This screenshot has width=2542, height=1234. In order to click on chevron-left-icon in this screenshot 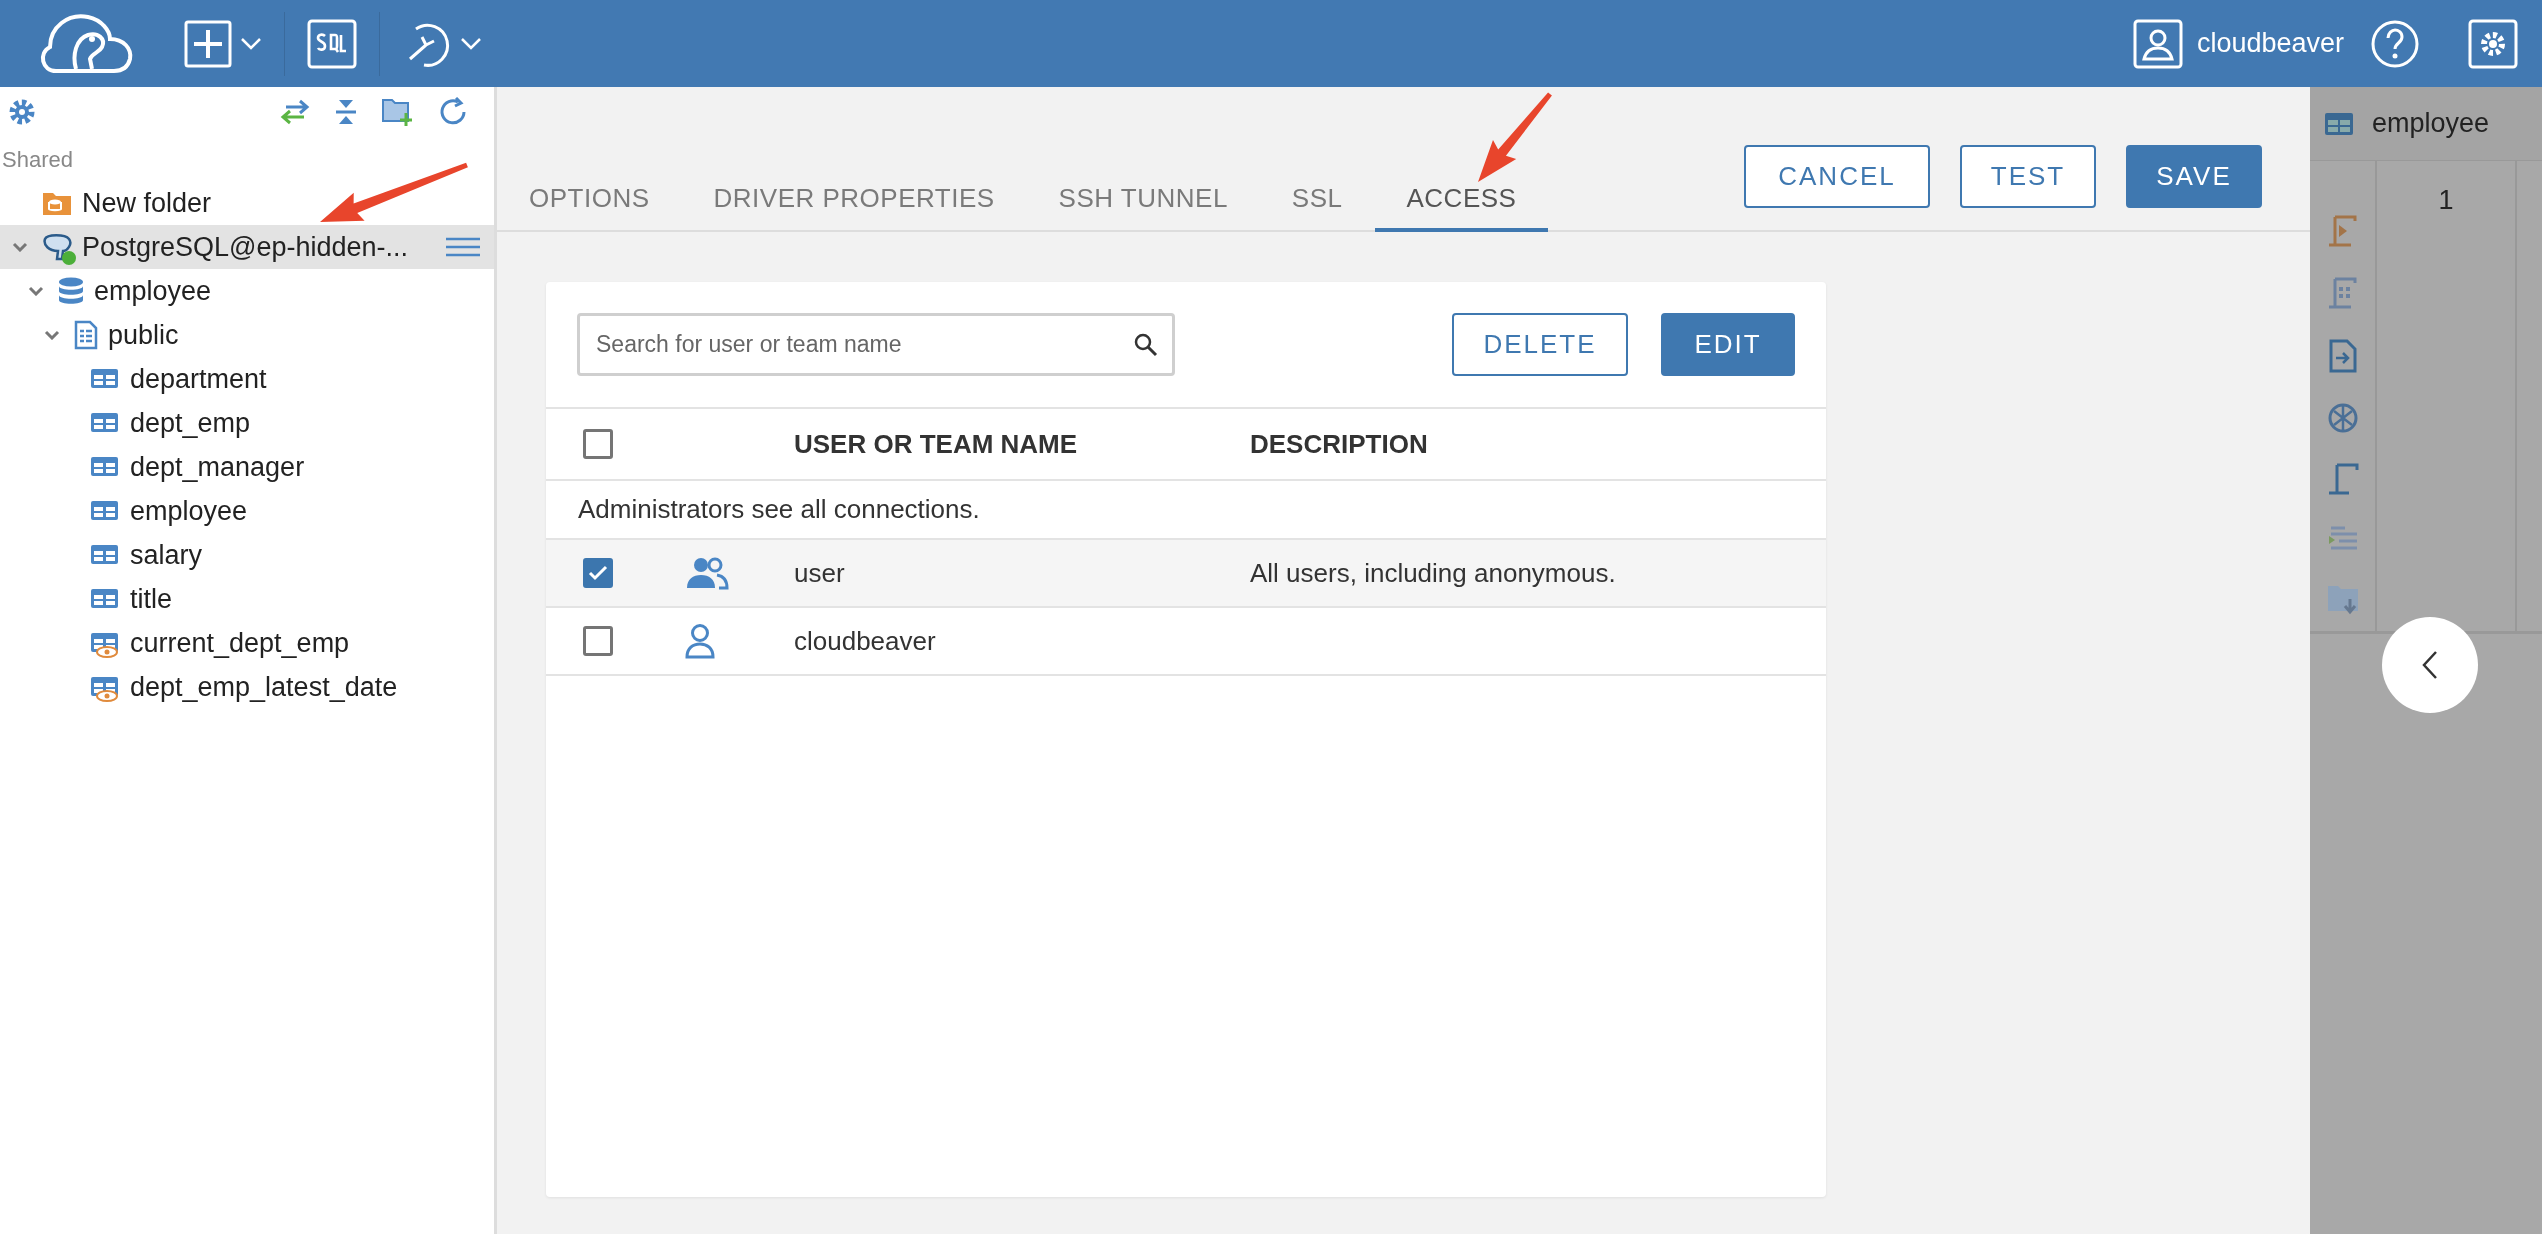, I will do `click(2430, 665)`.